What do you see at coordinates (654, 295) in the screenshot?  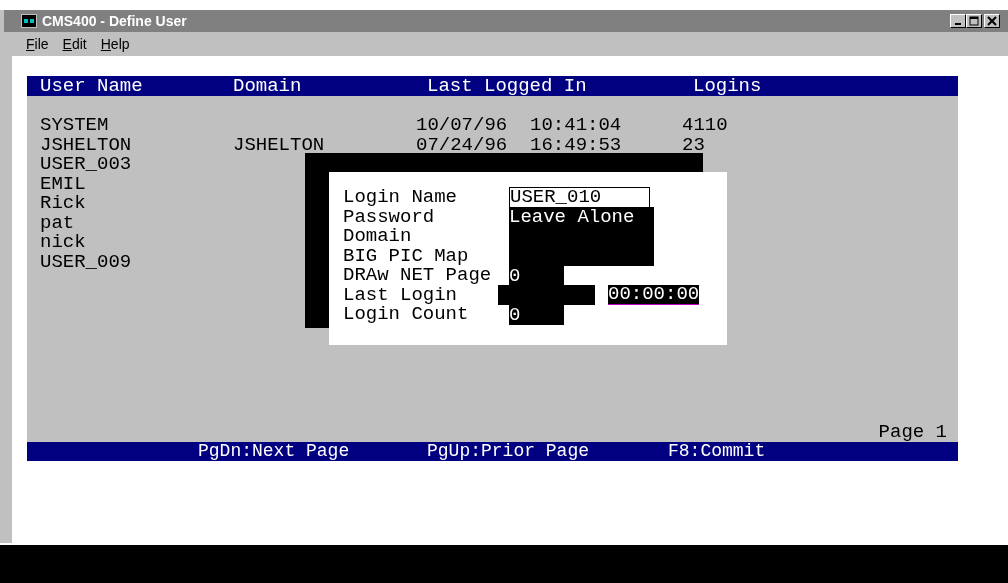 I see `time-field: 00:00:00` at bounding box center [654, 295].